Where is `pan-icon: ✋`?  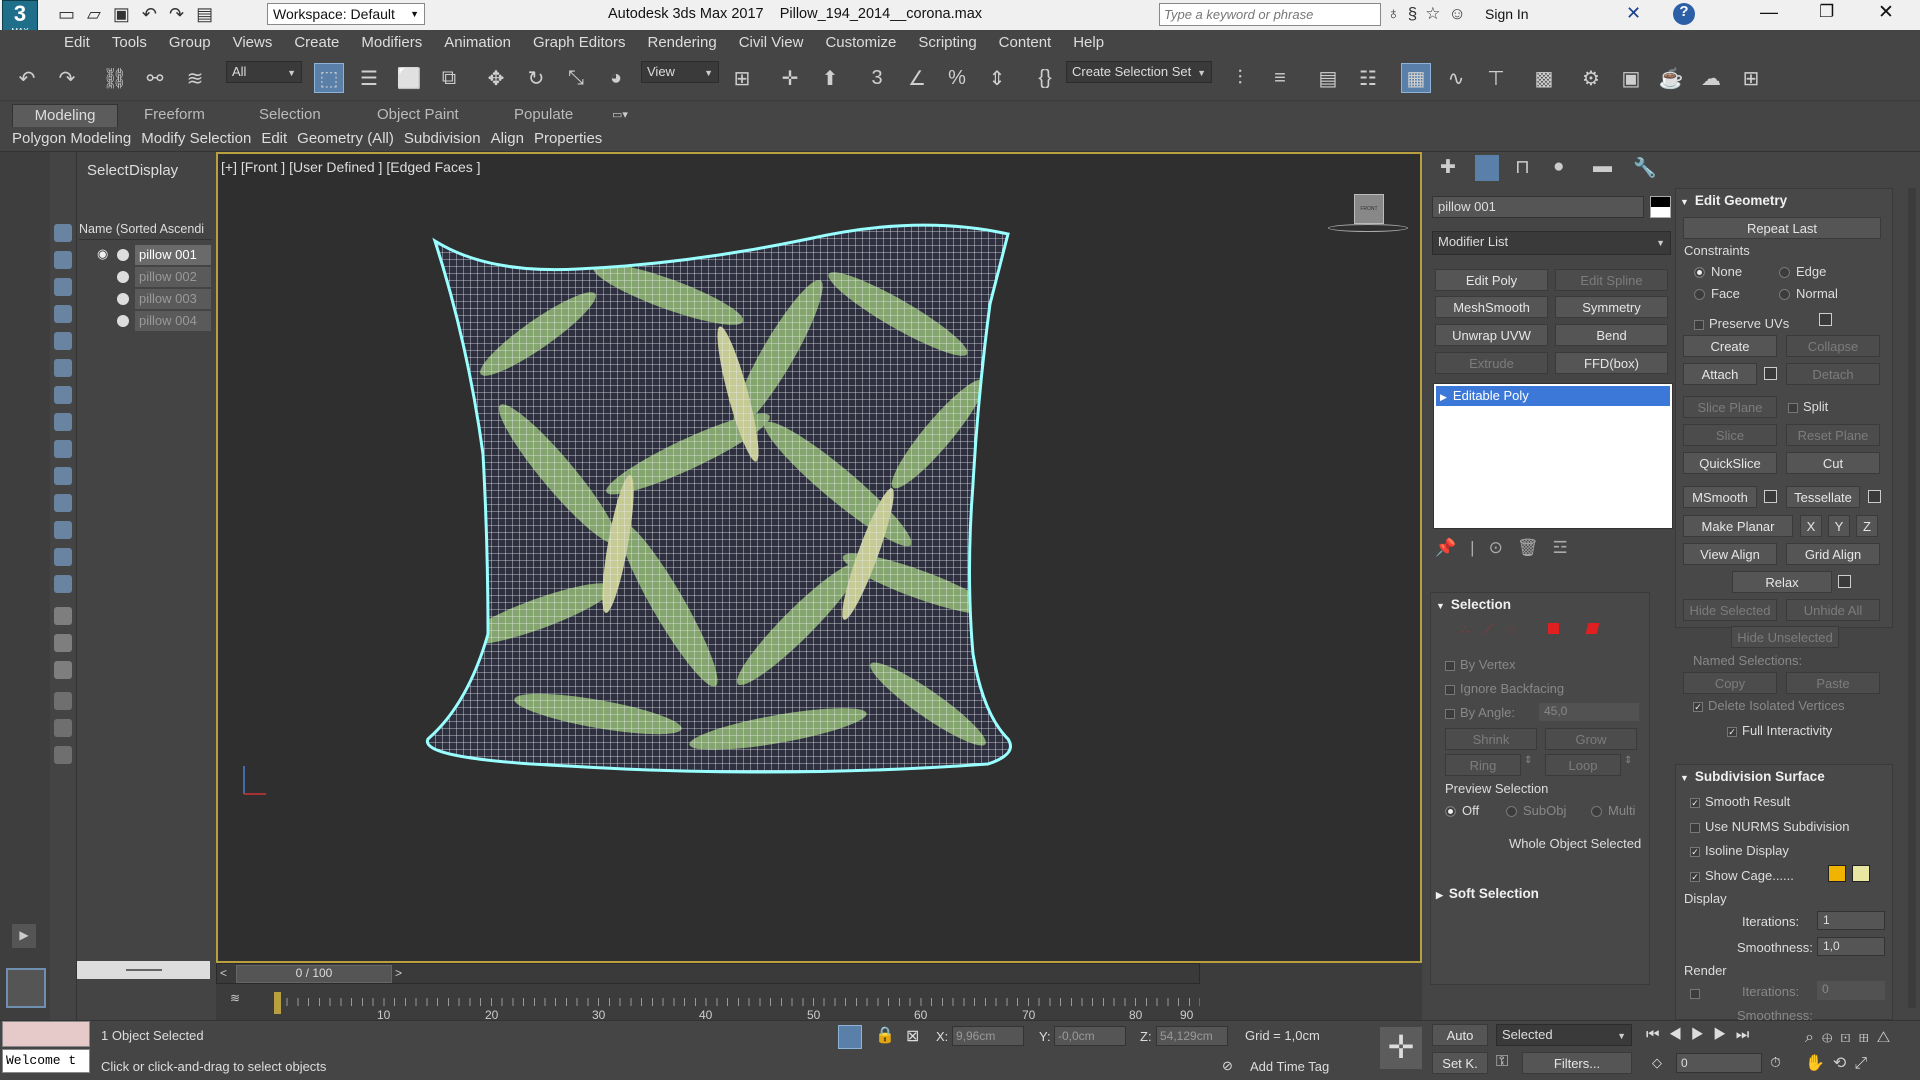 pan-icon: ✋ is located at coordinates (1819, 1063).